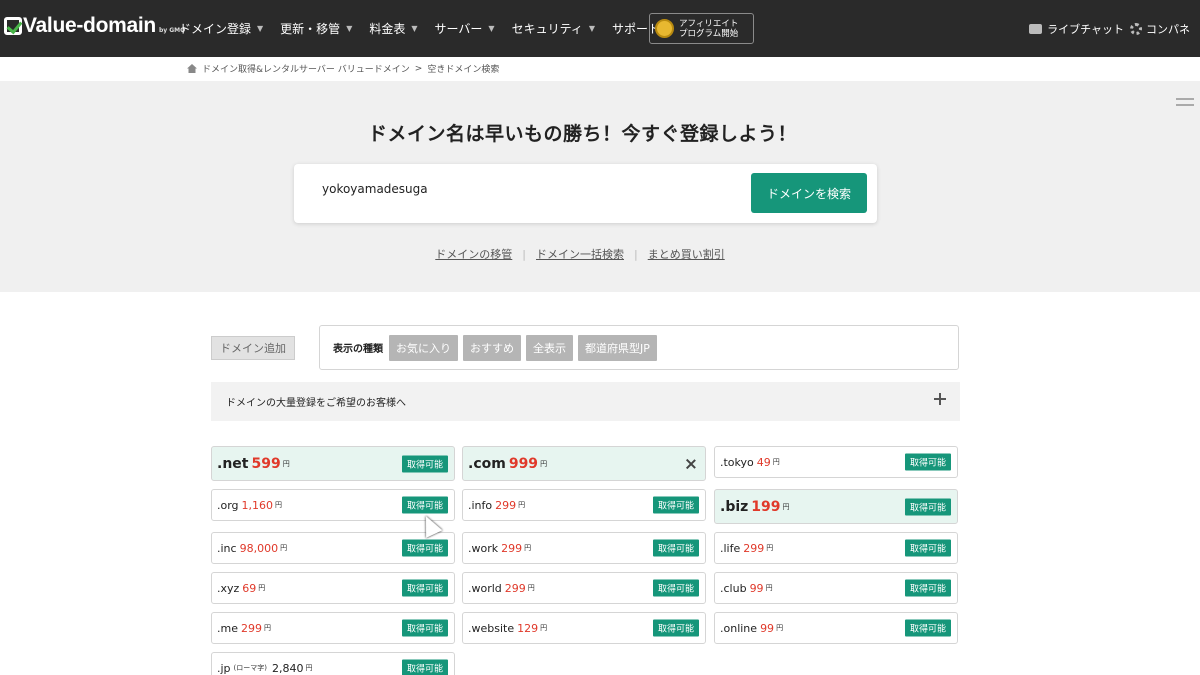 The image size is (1200, 675). Describe the element at coordinates (584, 588) in the screenshot. I see `domain-card-world: .world 299 円 取得可能` at that location.